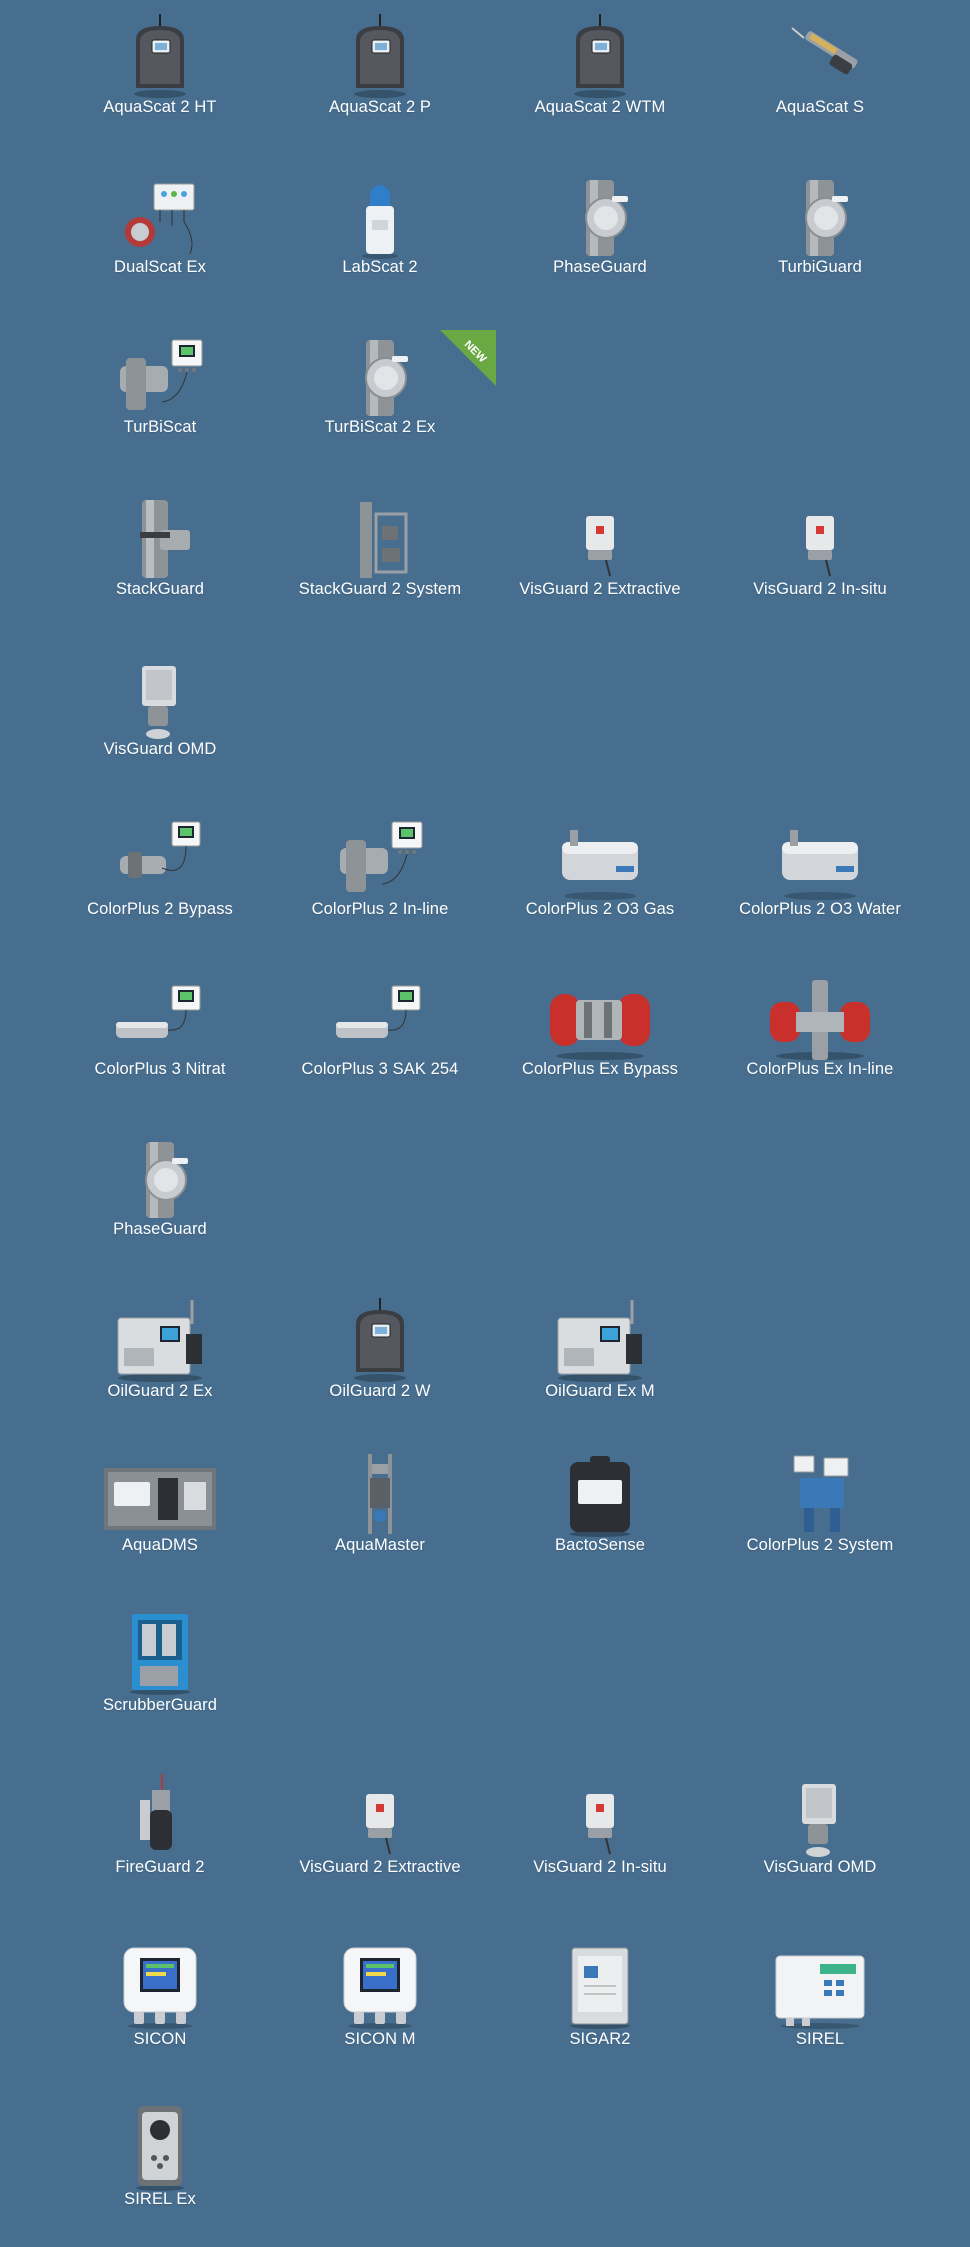  I want to click on probe-sensor-icon, so click(820, 55).